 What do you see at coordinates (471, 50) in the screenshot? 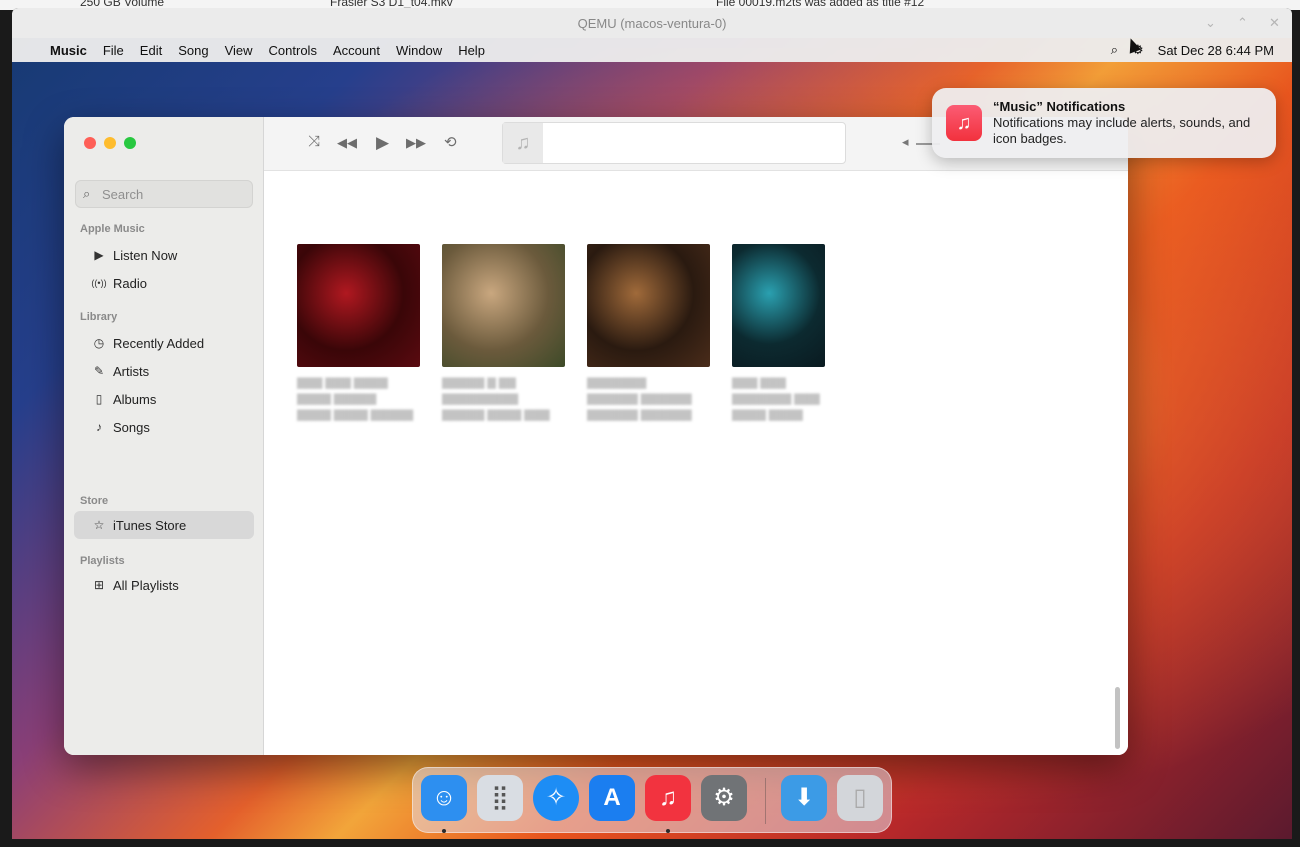
I see `menu-help: Help` at bounding box center [471, 50].